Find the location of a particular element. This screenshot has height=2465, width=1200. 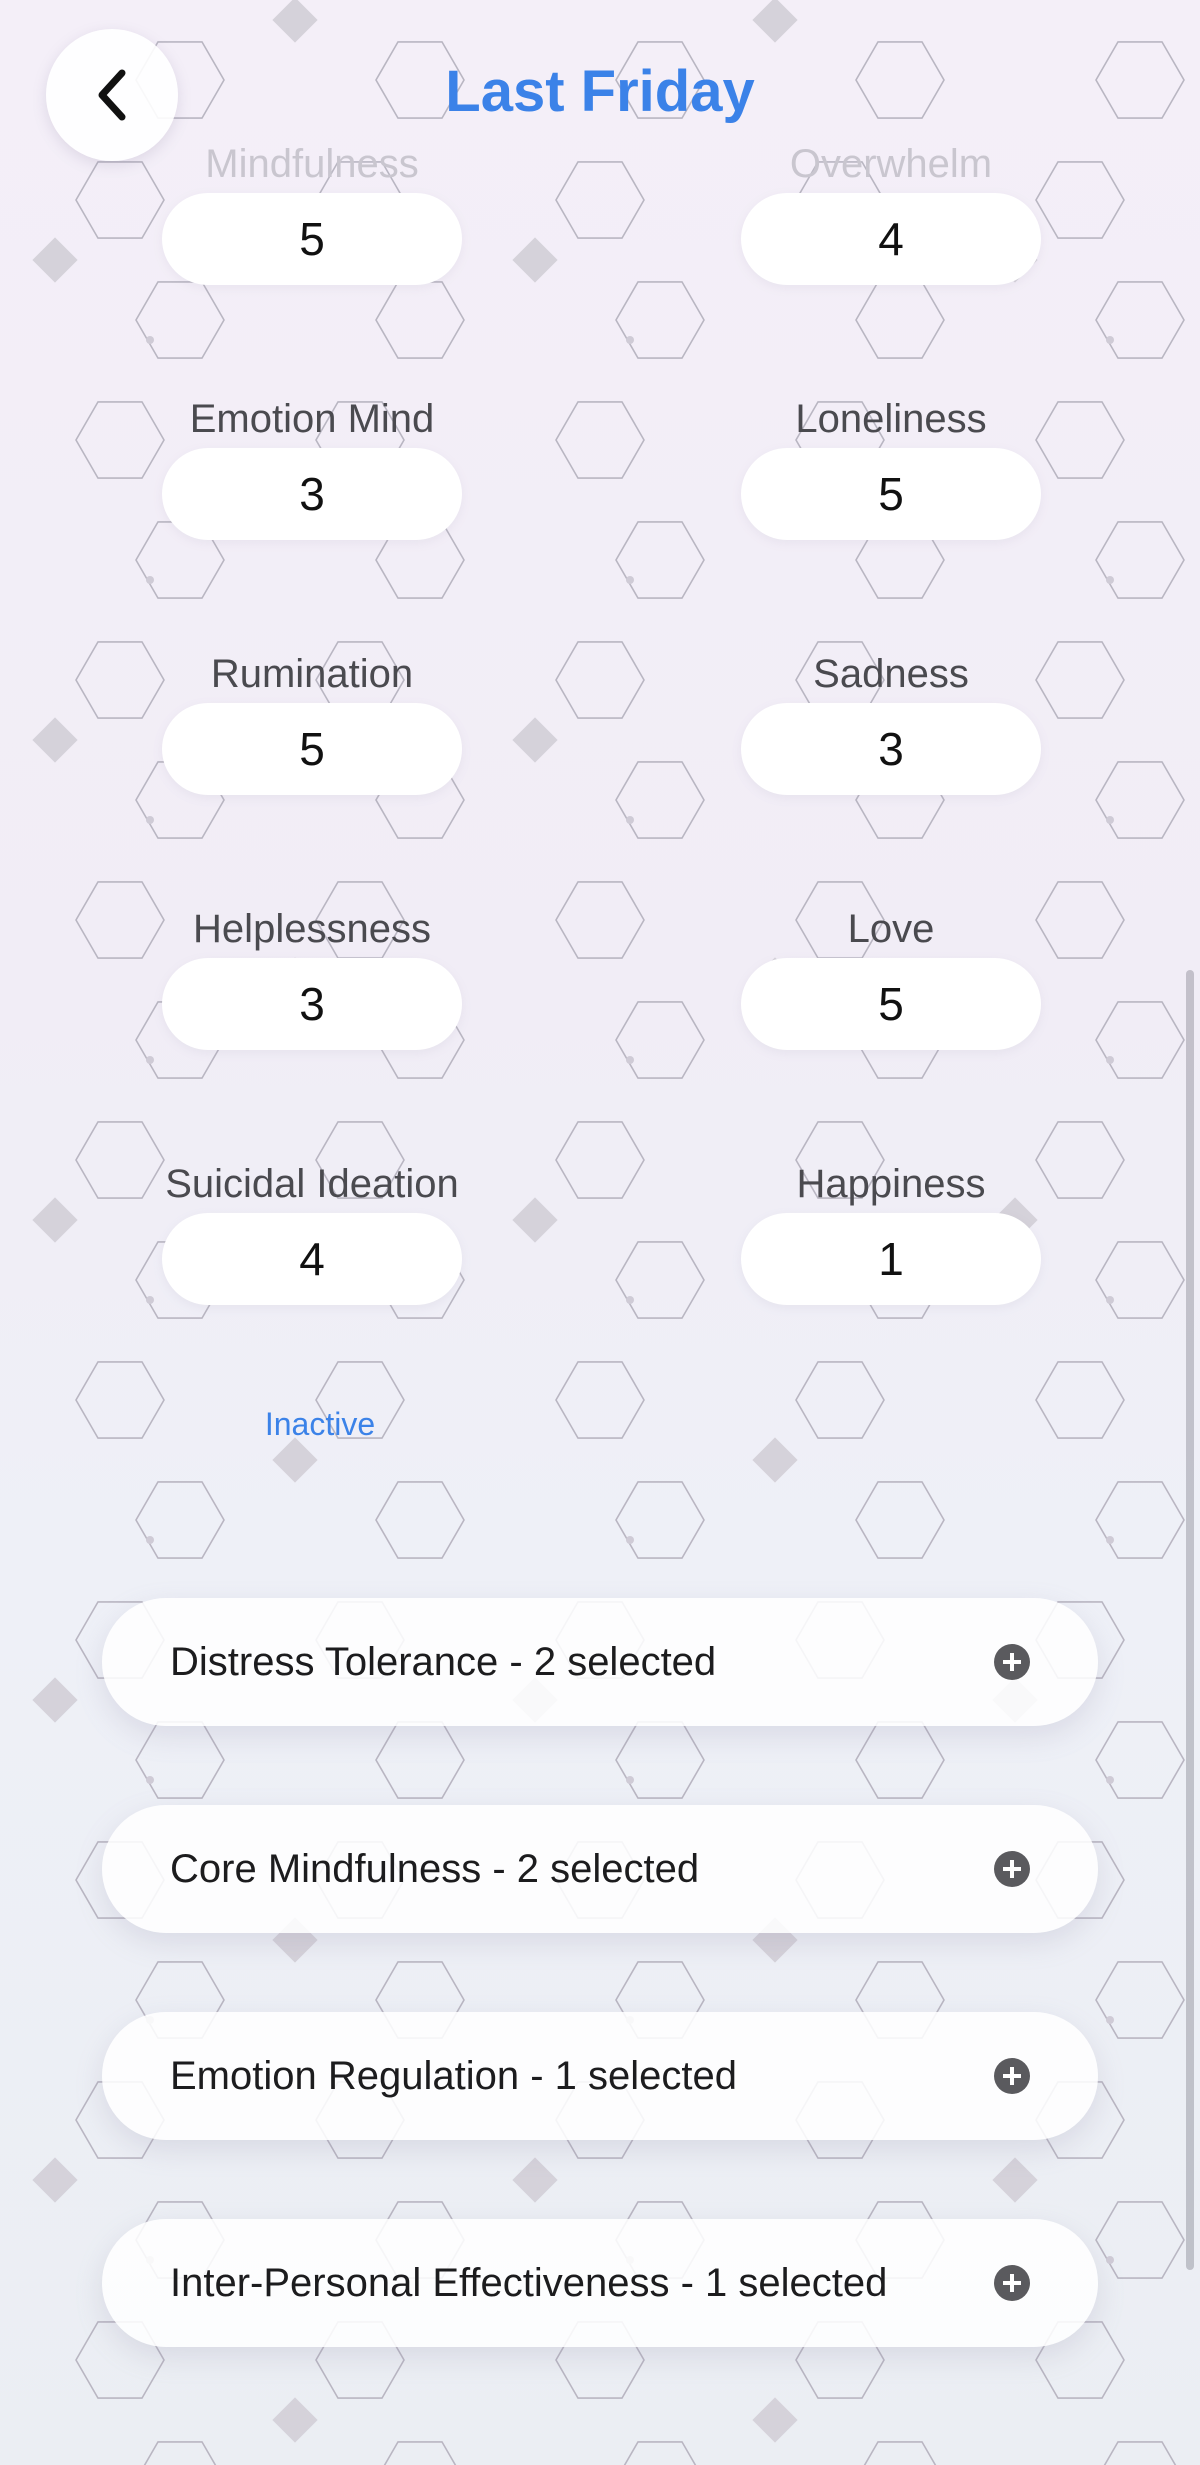

metric-mindfulness: Mindfulness 5 is located at coordinates (312, 213).